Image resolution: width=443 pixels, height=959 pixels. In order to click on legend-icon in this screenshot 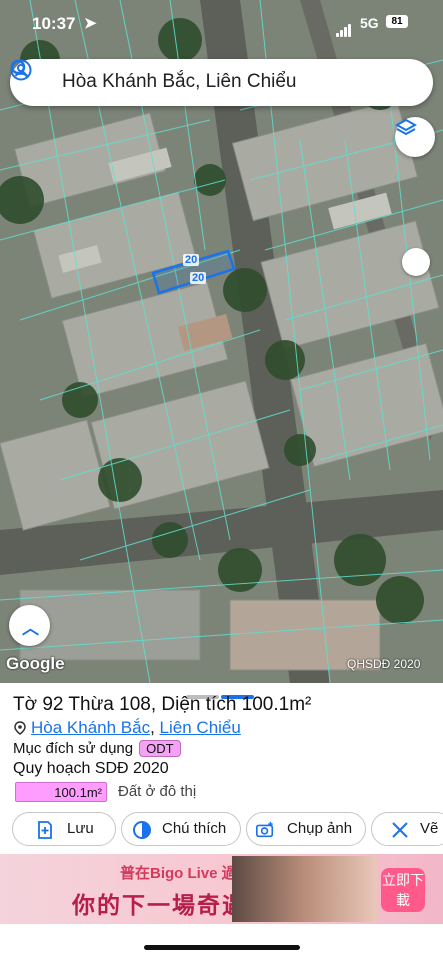, I will do `click(142, 830)`.